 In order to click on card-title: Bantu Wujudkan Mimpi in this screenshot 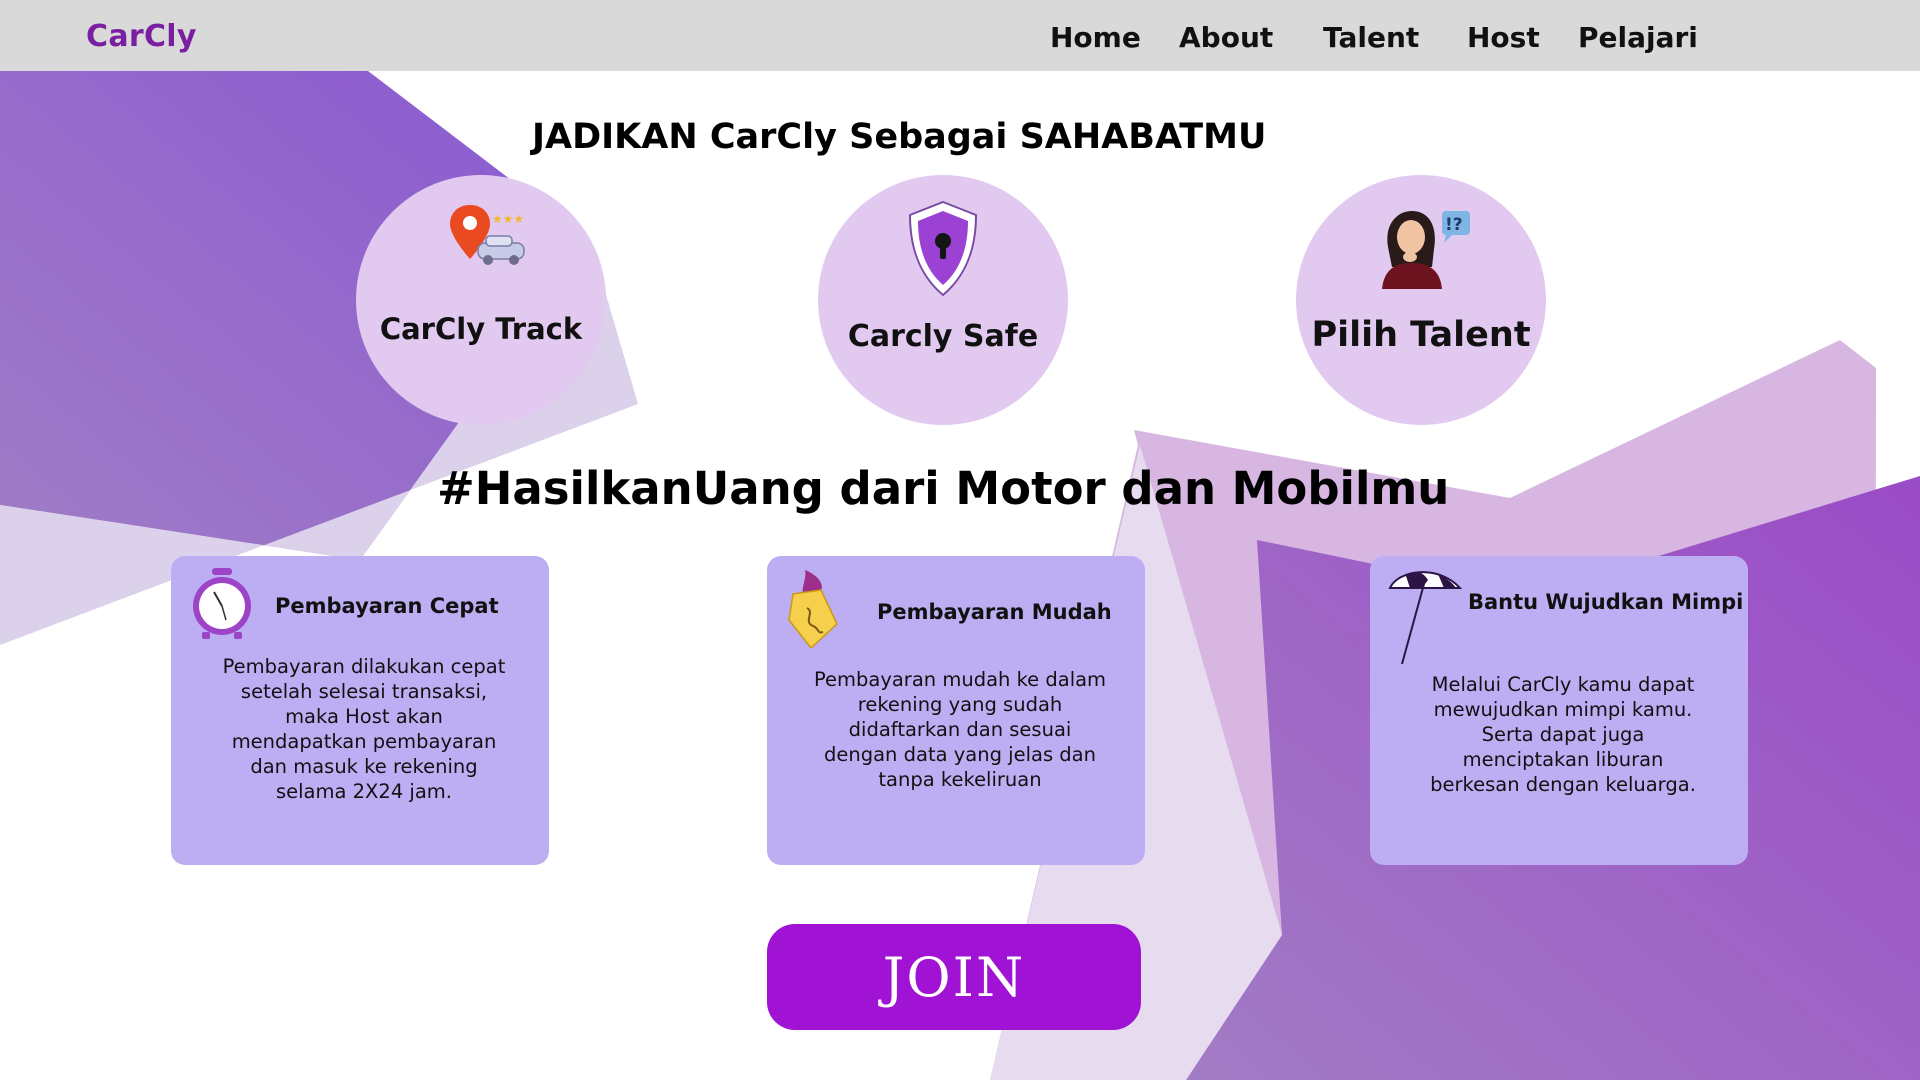, I will do `click(1606, 602)`.